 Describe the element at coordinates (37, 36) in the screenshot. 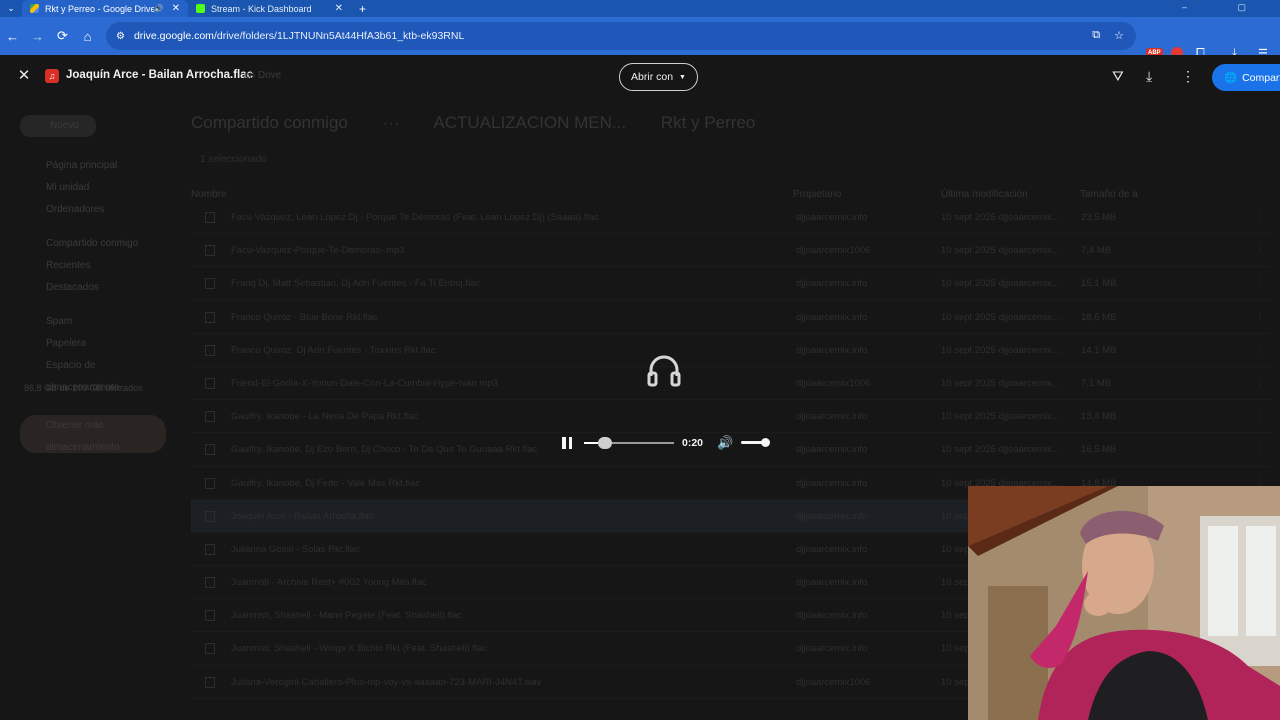

I see `forward-arrow-icon: →` at that location.